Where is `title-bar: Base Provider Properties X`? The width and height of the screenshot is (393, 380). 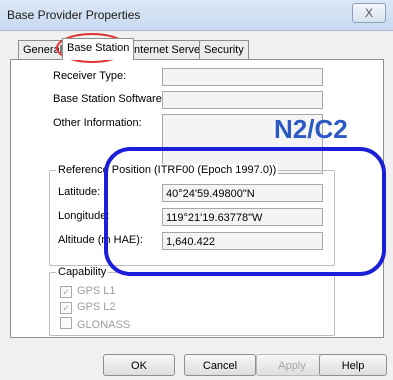 title-bar: Base Provider Properties X is located at coordinates (196, 15).